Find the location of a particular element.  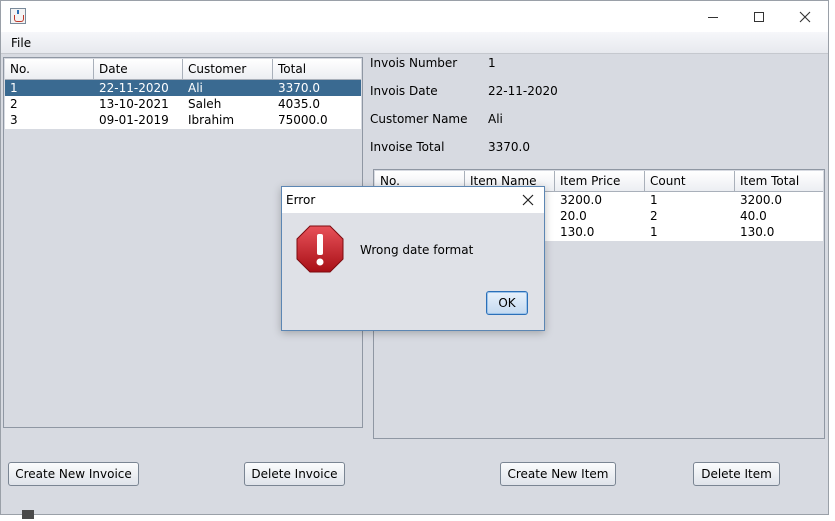

delete-invoice-button: Delete Invoice is located at coordinates (294, 474).